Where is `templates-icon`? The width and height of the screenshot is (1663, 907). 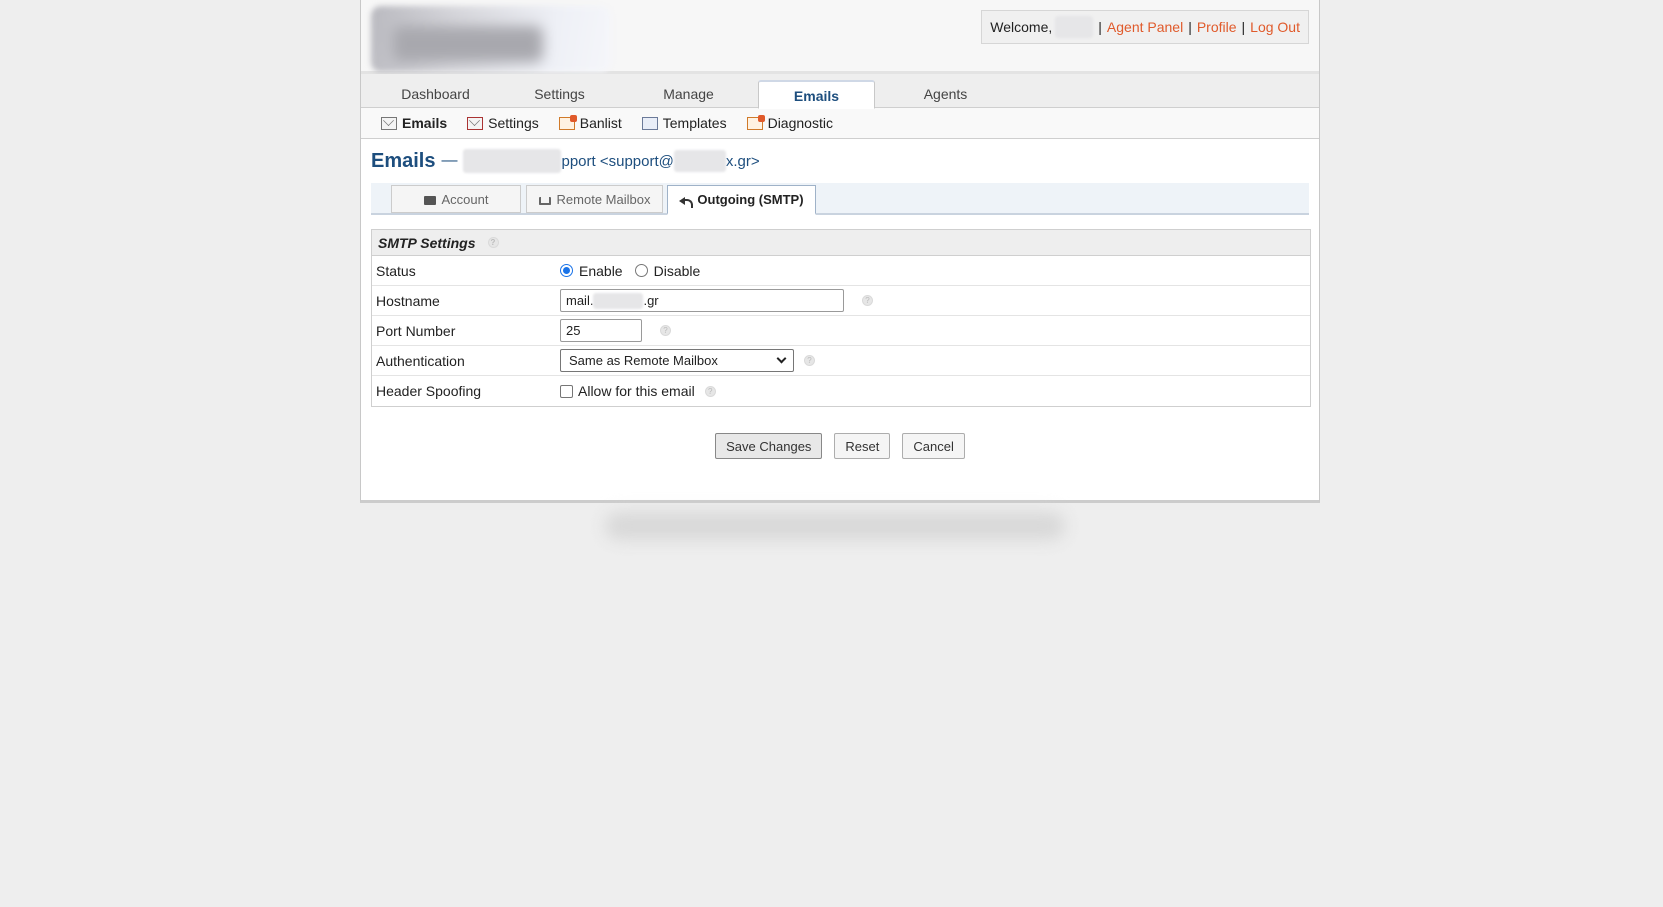 templates-icon is located at coordinates (649, 123).